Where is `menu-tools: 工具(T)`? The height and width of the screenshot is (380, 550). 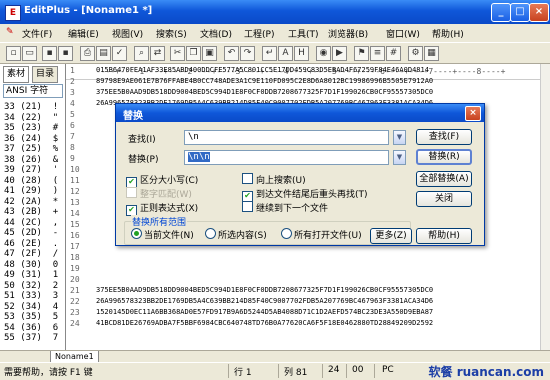
menu-tools: 工具(T) is located at coordinates (303, 33).